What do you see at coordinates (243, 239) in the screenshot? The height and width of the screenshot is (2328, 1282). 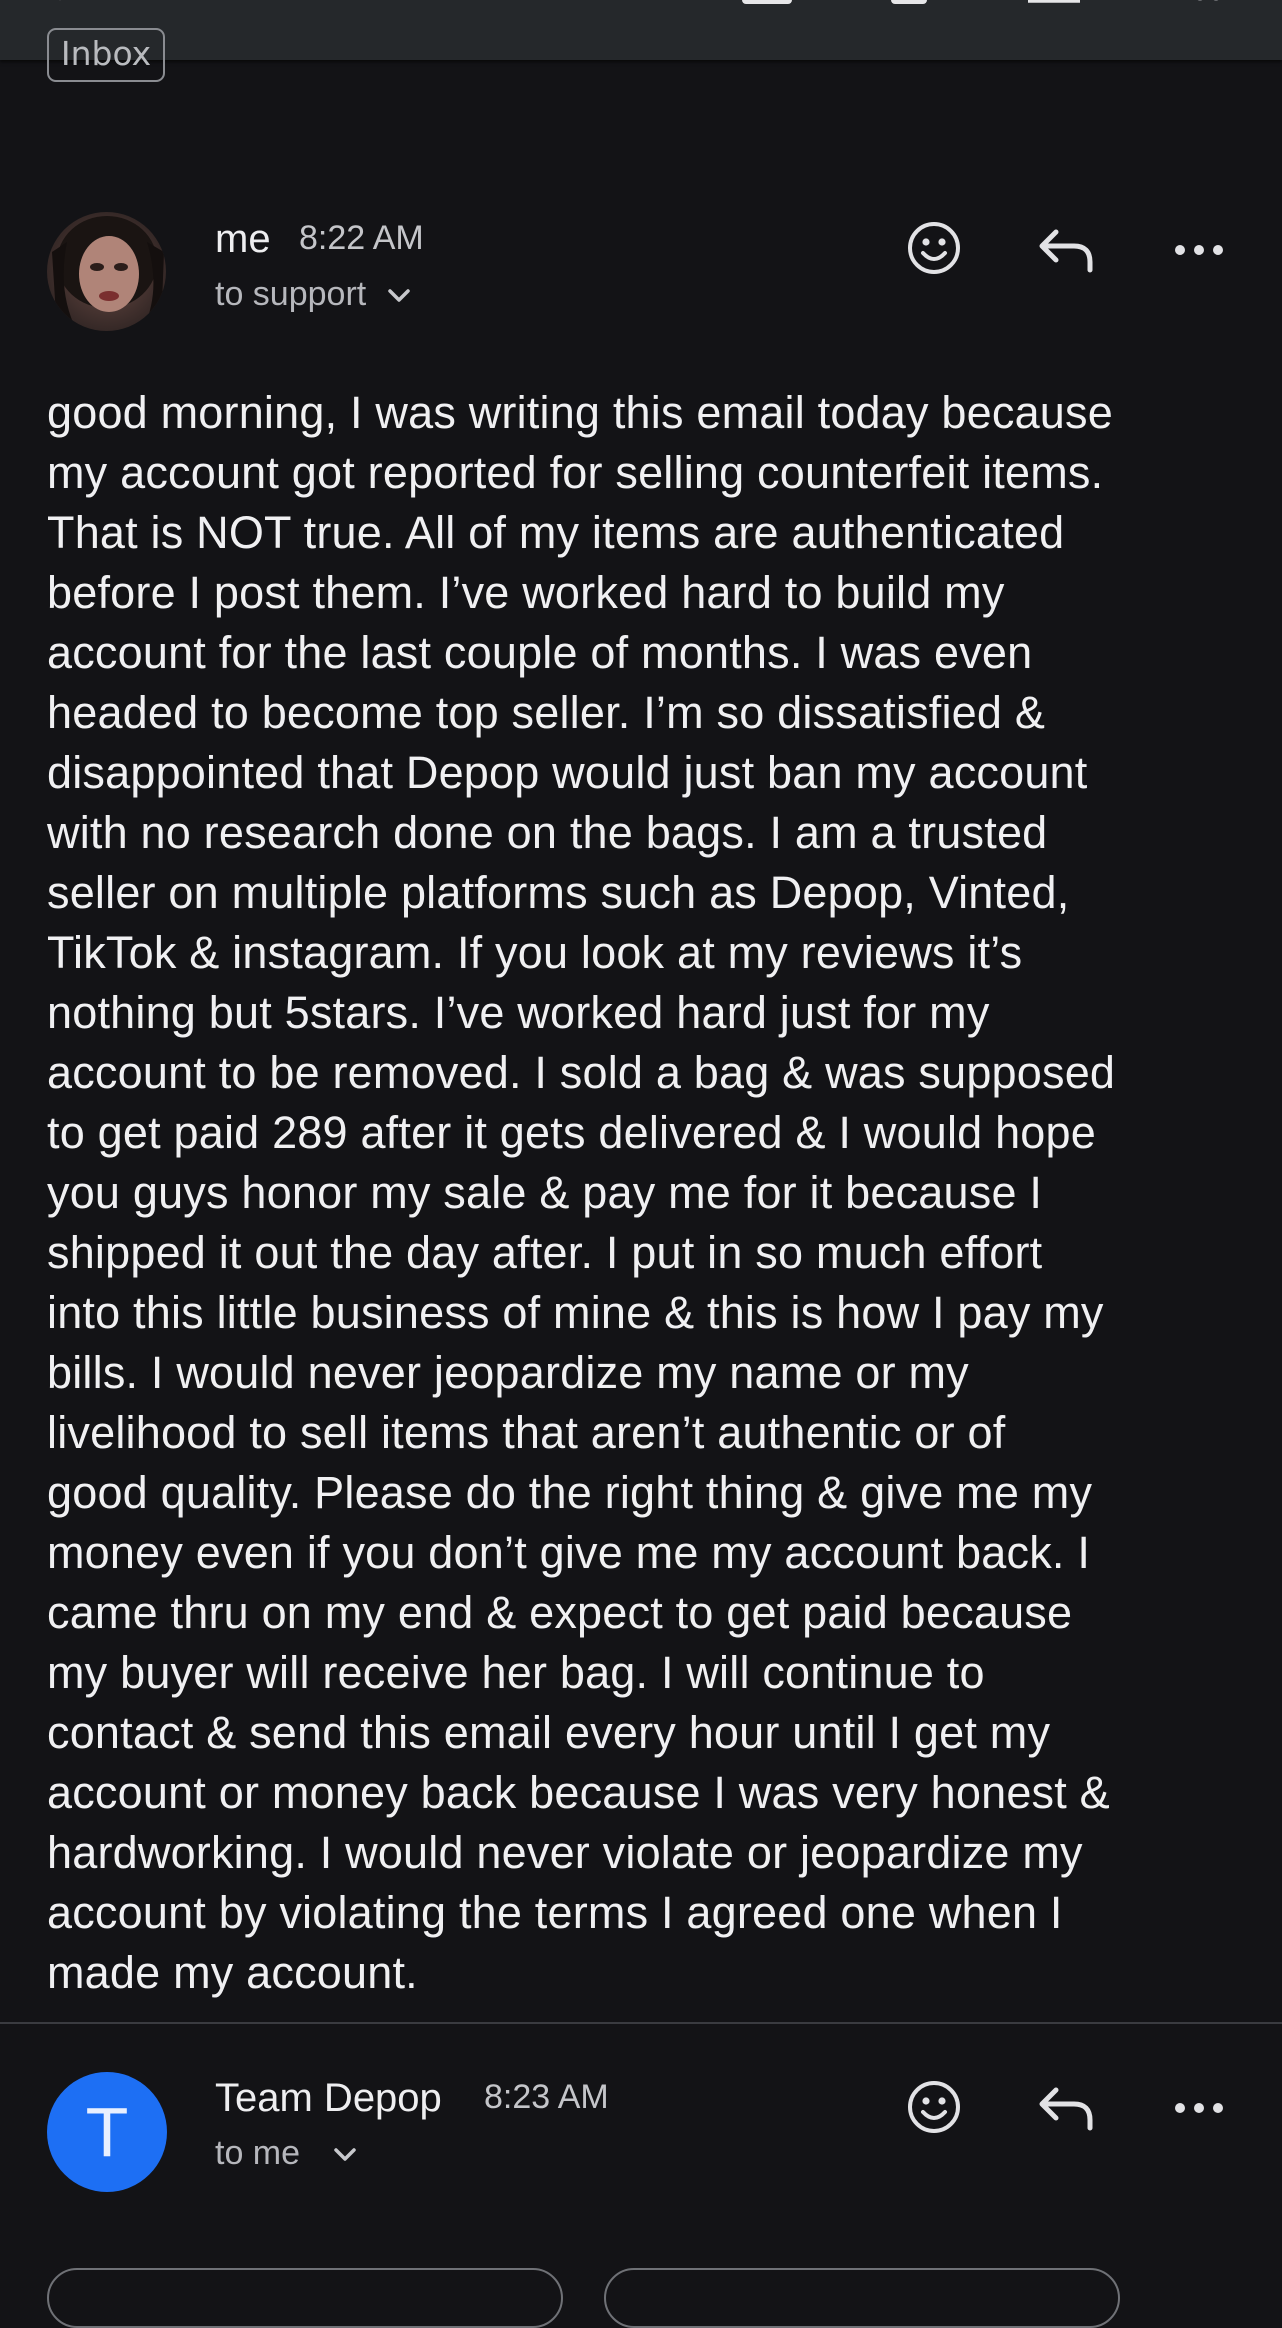 I see `sender-name: me` at bounding box center [243, 239].